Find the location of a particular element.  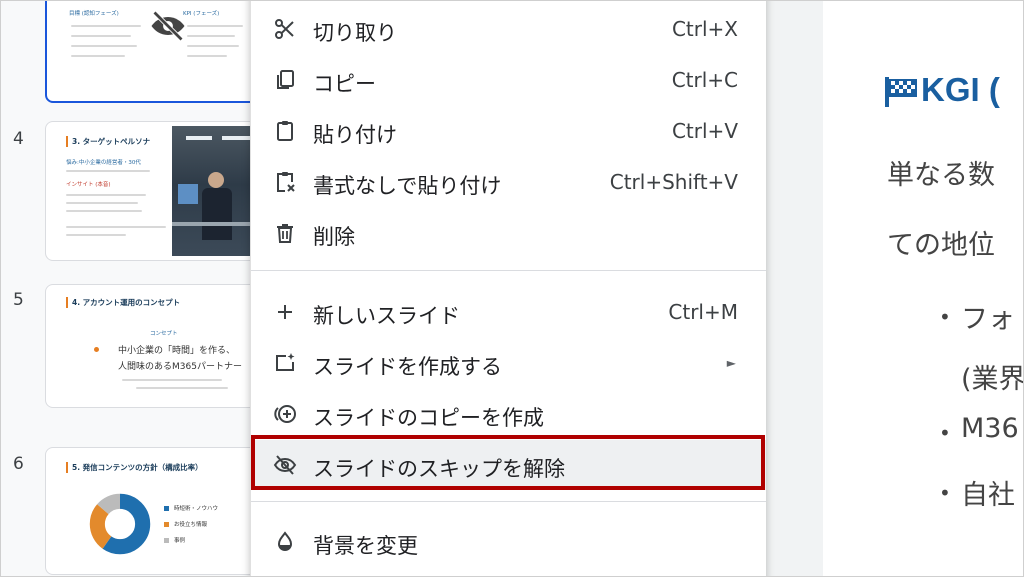

menu-item-label: 書式なしで貼り付け is located at coordinates (407, 186).